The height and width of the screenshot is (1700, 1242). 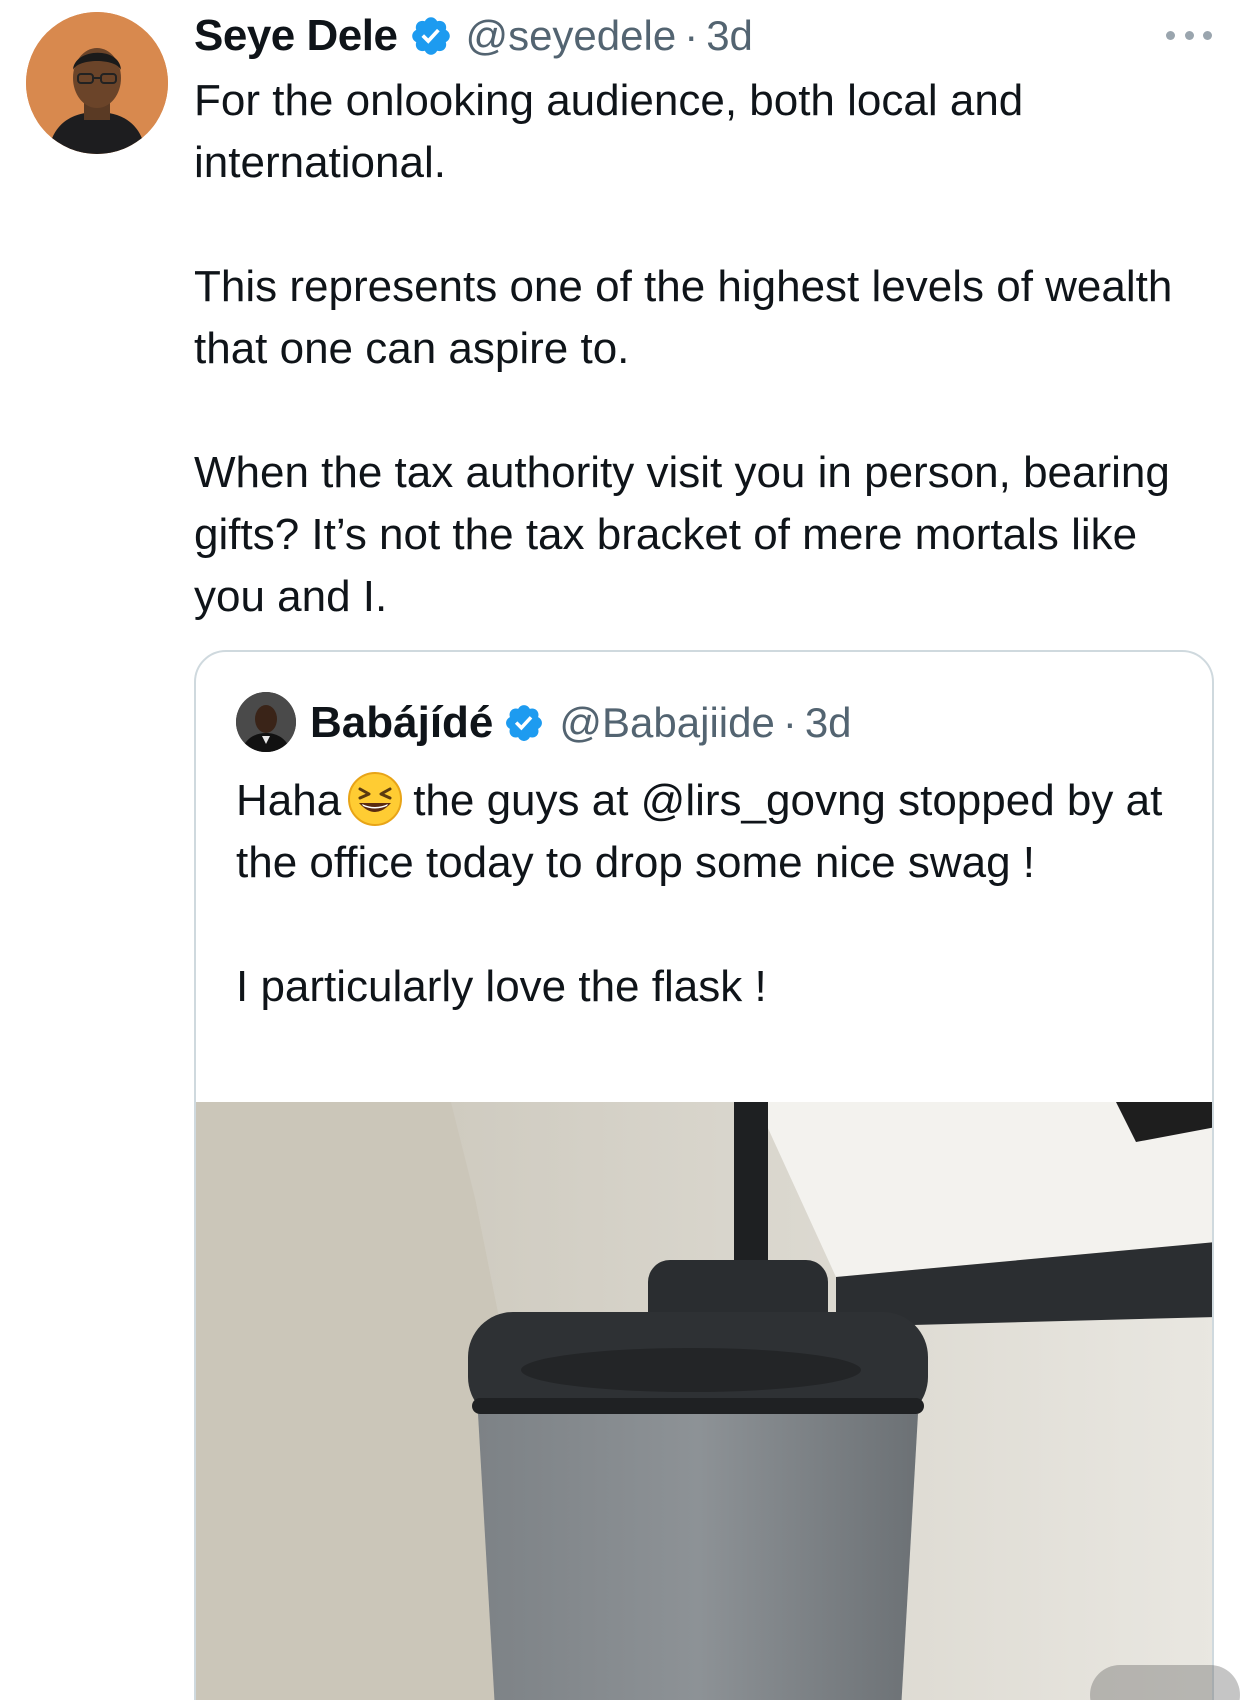 What do you see at coordinates (1165, 1682) in the screenshot?
I see `media-overlay-button` at bounding box center [1165, 1682].